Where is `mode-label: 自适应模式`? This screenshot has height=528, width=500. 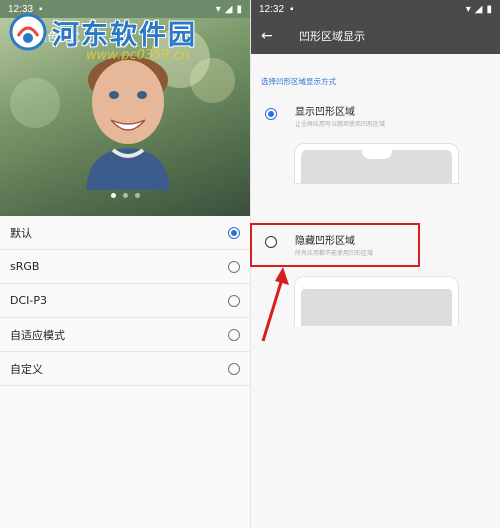 mode-label: 自适应模式 is located at coordinates (37, 335).